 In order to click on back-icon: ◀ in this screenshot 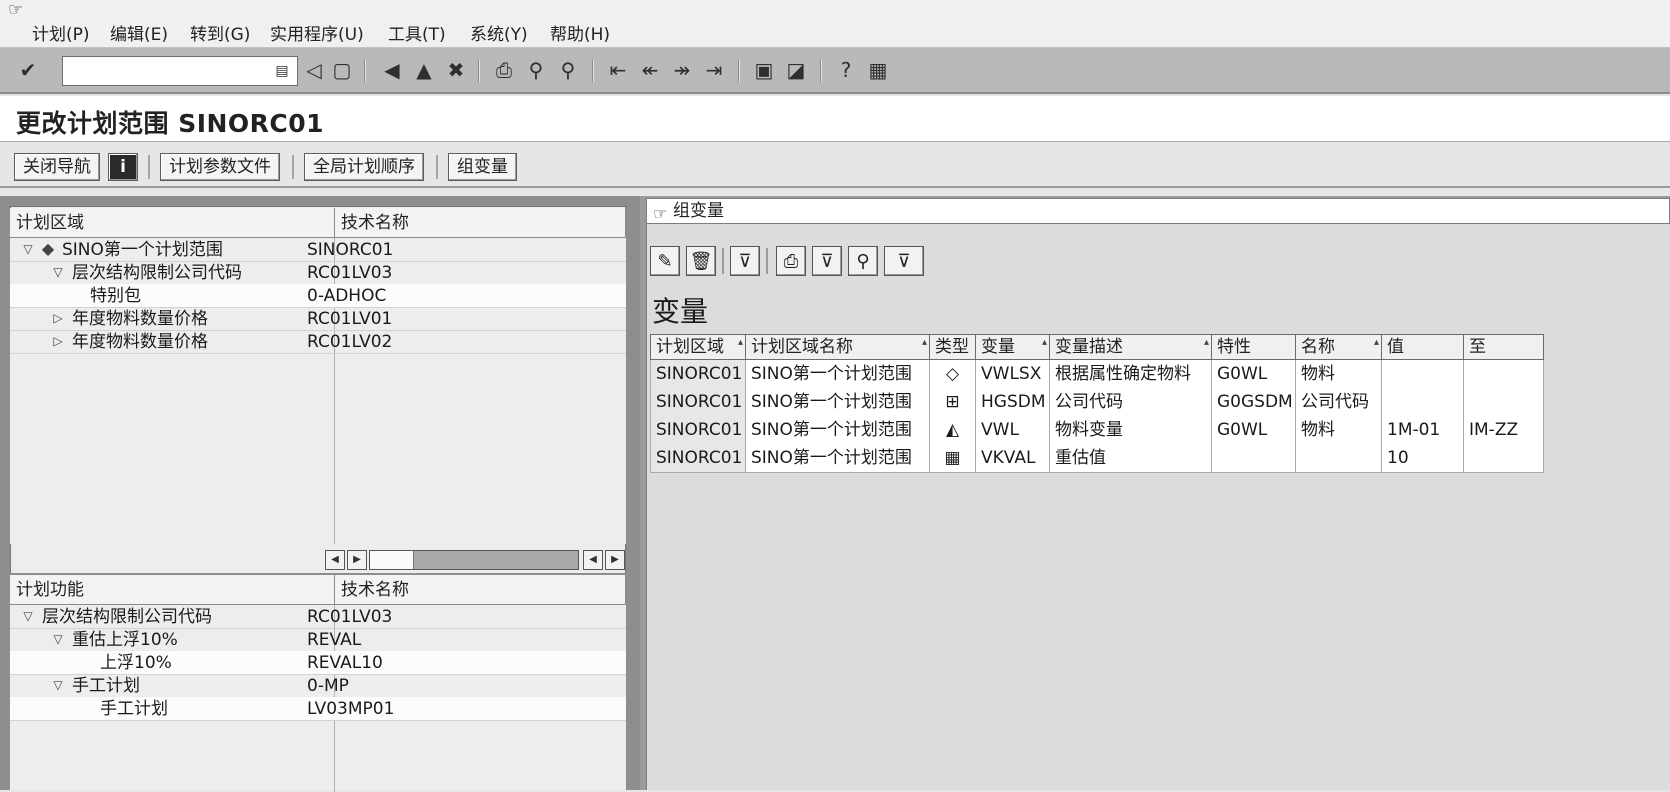, I will do `click(392, 70)`.